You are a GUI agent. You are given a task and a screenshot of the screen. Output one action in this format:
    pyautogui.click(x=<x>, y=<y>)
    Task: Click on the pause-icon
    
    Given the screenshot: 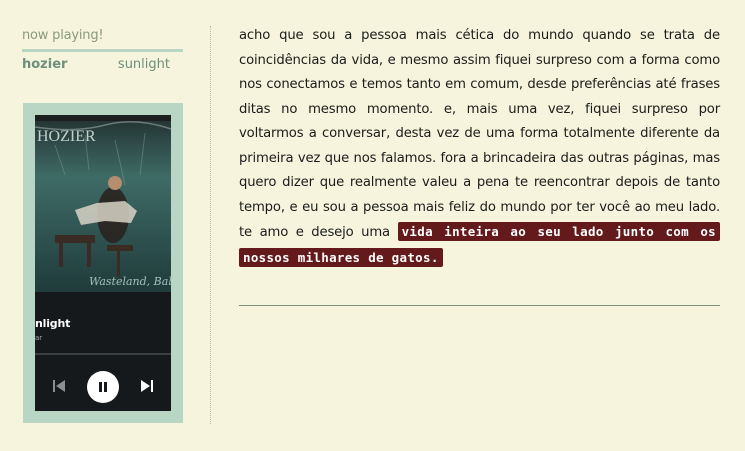 What is the action you would take?
    pyautogui.click(x=103, y=387)
    